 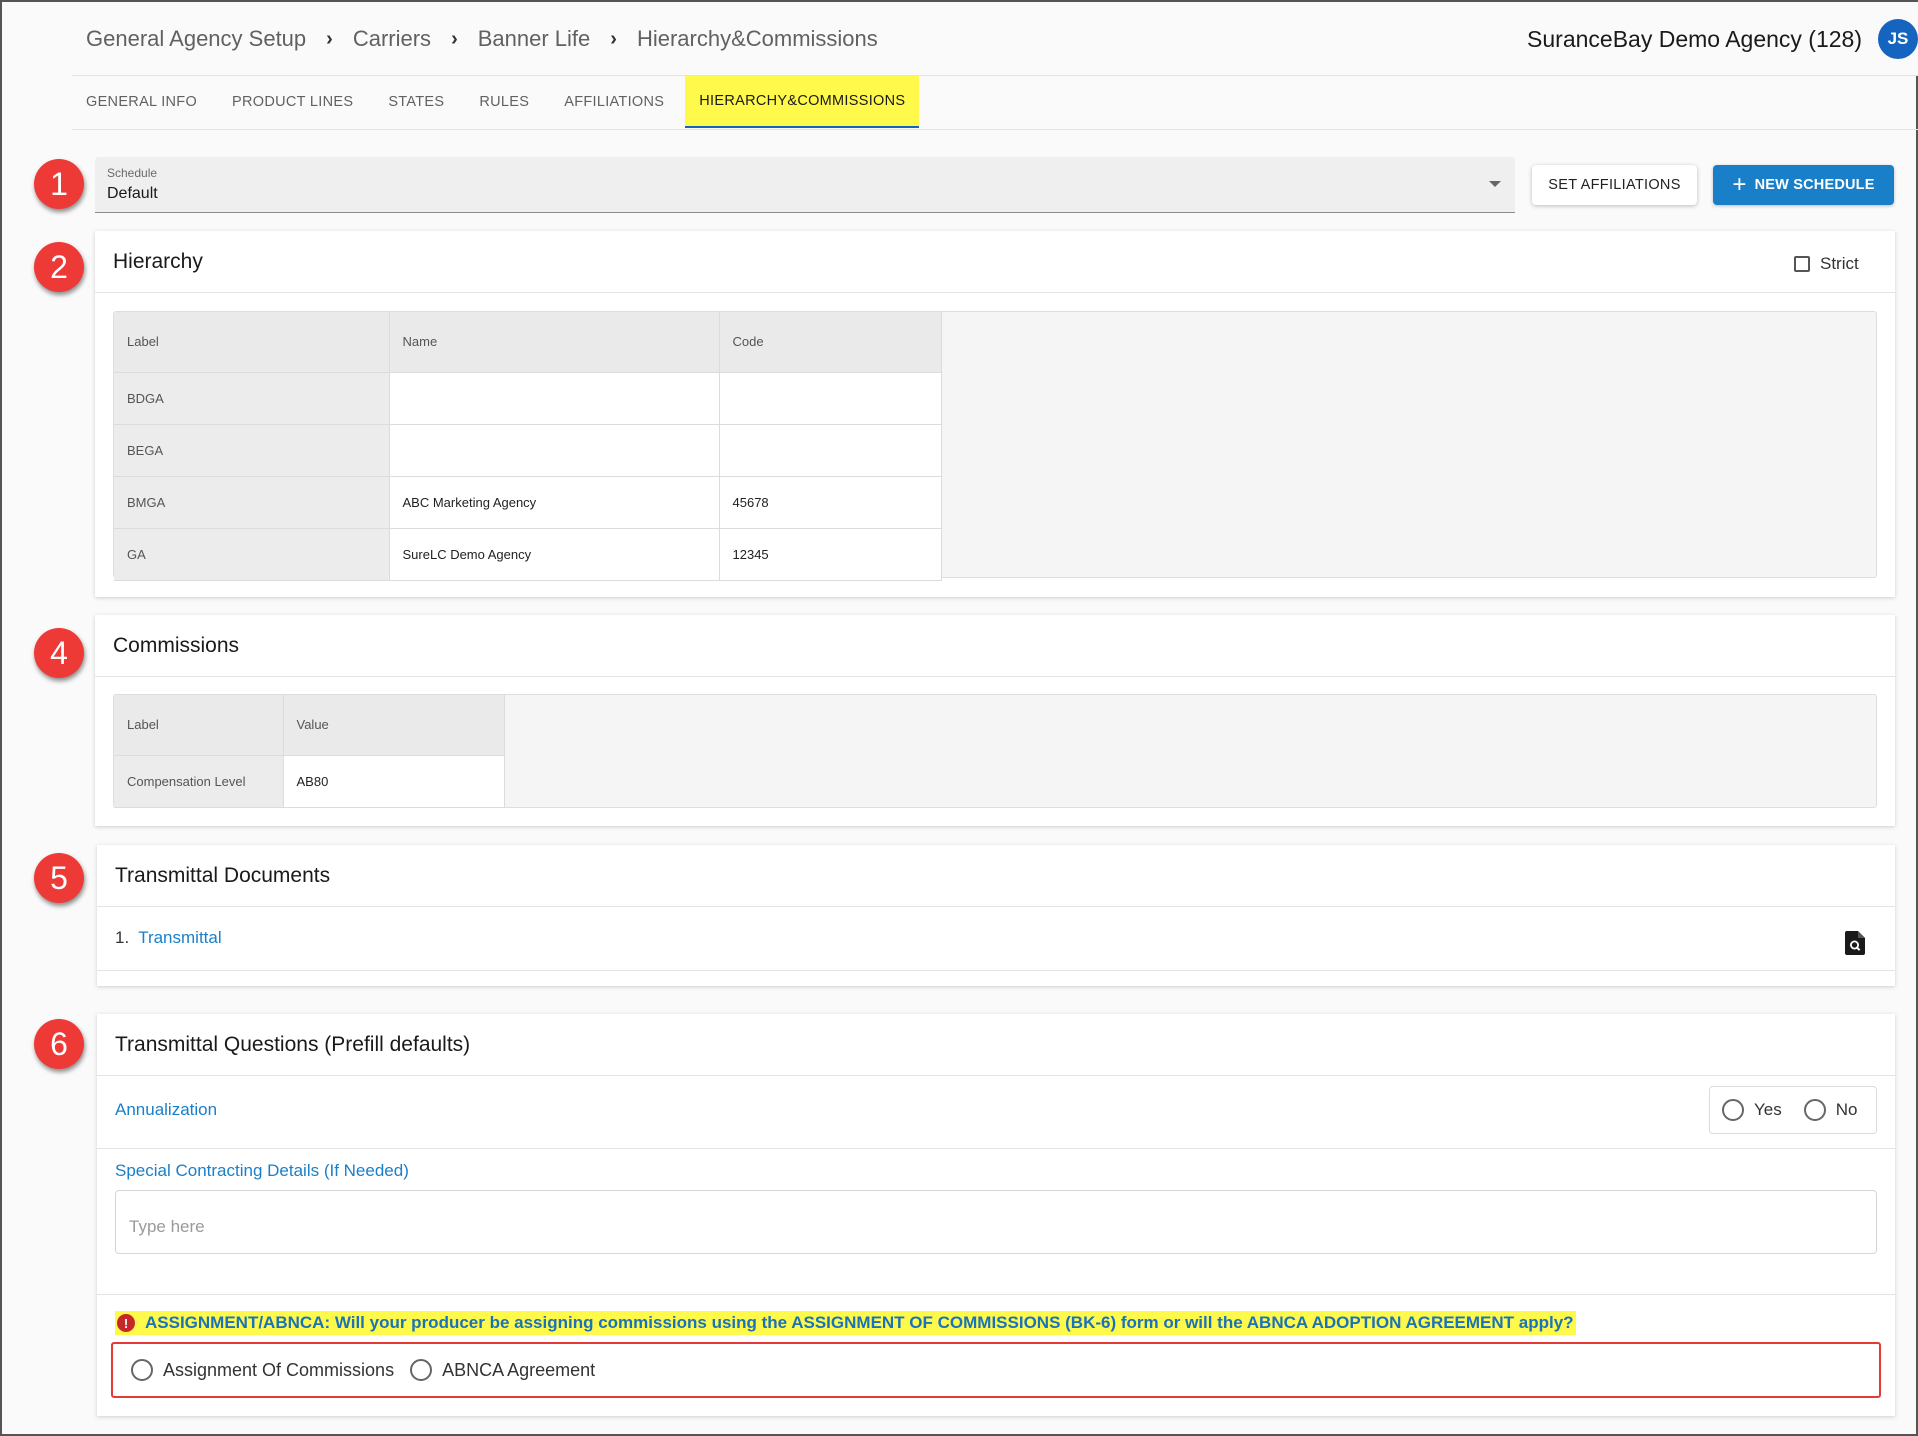 I want to click on table-row: BDGA, so click(x=528, y=398).